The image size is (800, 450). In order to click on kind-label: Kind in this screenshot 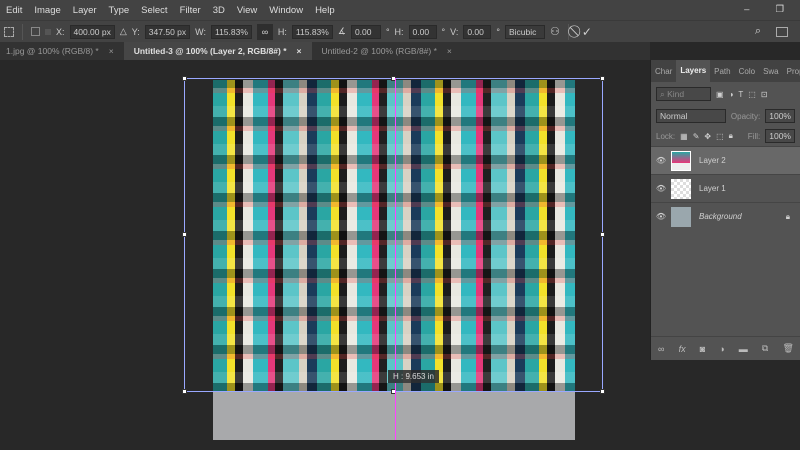, I will do `click(676, 94)`.